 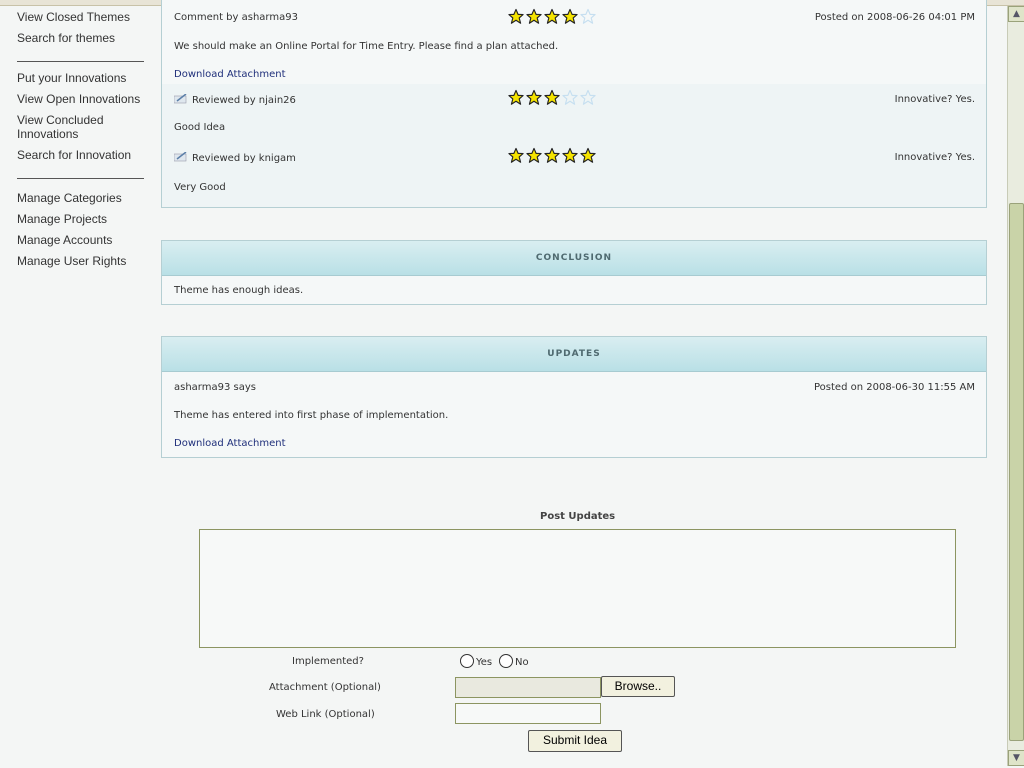 What do you see at coordinates (239, 290) in the screenshot?
I see `conclusion-text: Theme has enough ideas.` at bounding box center [239, 290].